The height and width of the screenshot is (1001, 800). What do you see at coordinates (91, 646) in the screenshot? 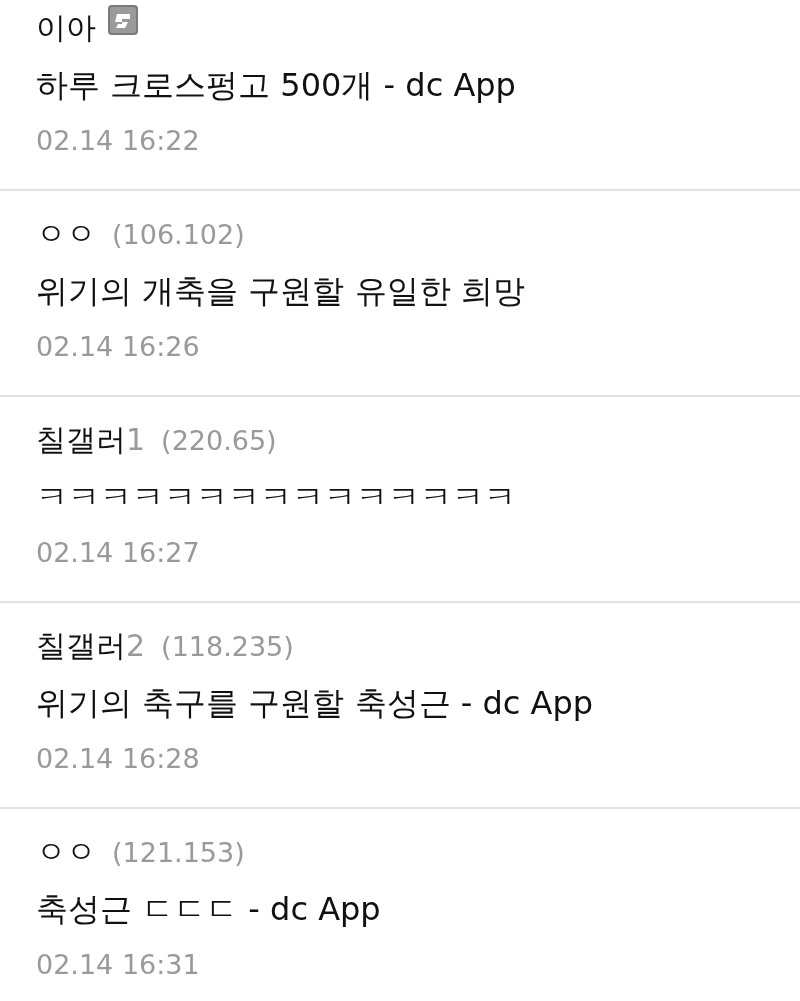
I see `nickname: 칠갤러2` at bounding box center [91, 646].